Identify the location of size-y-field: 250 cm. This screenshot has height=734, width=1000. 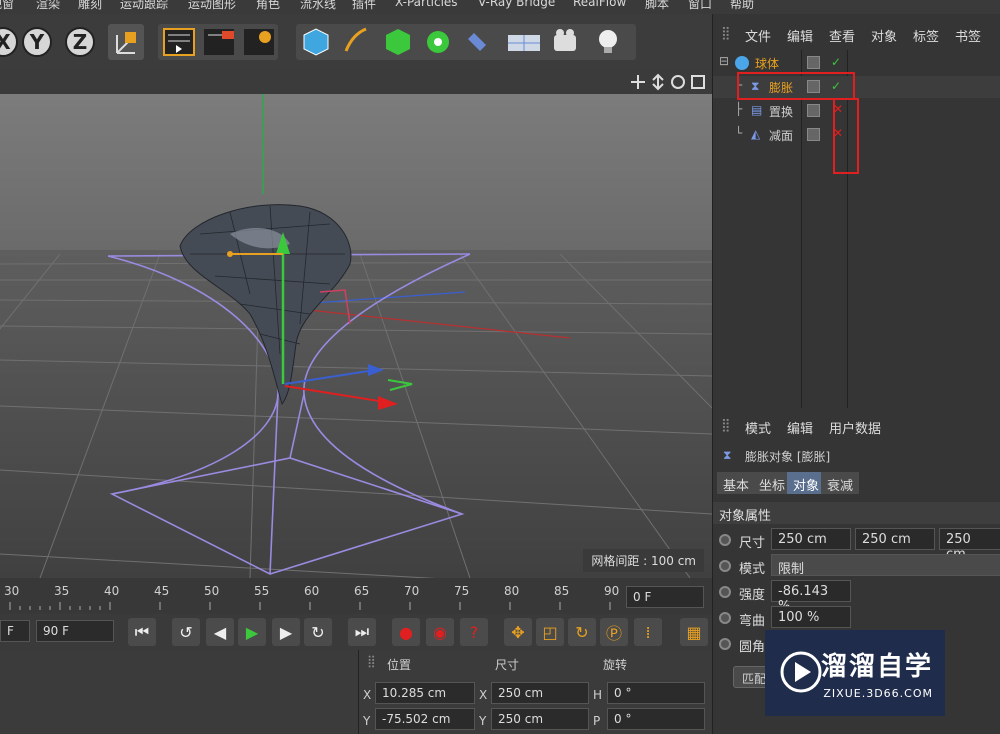
(540, 719).